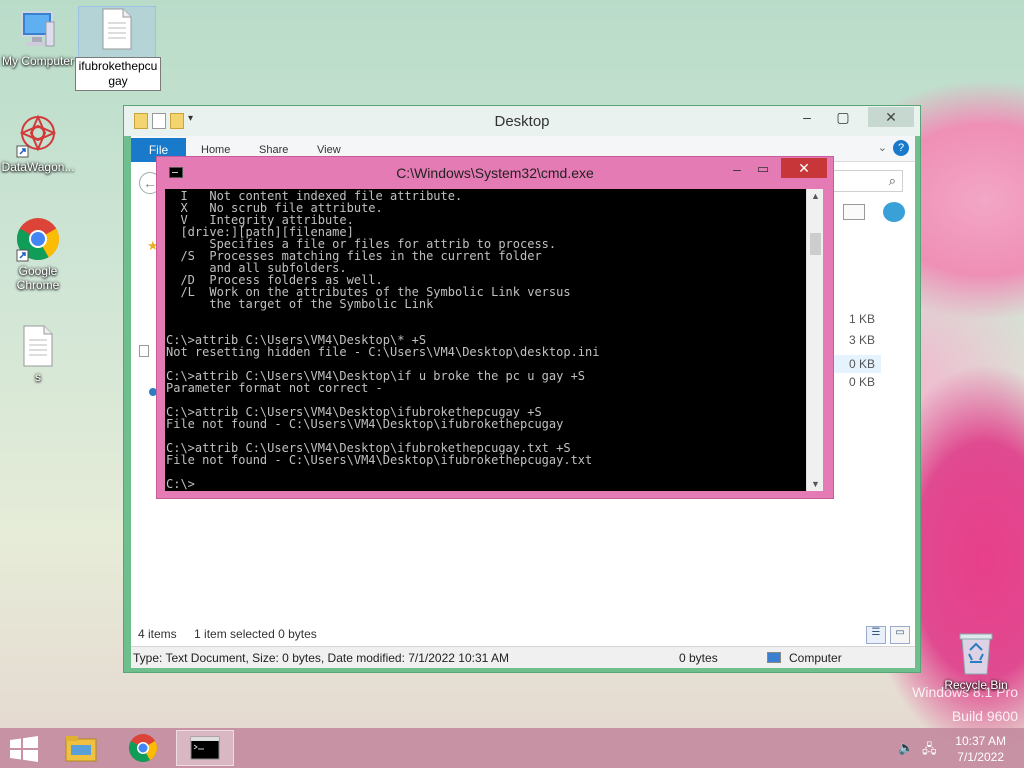 Image resolution: width=1024 pixels, height=768 pixels. I want to click on desktop-icon-ifubrokethepcugay, so click(117, 32).